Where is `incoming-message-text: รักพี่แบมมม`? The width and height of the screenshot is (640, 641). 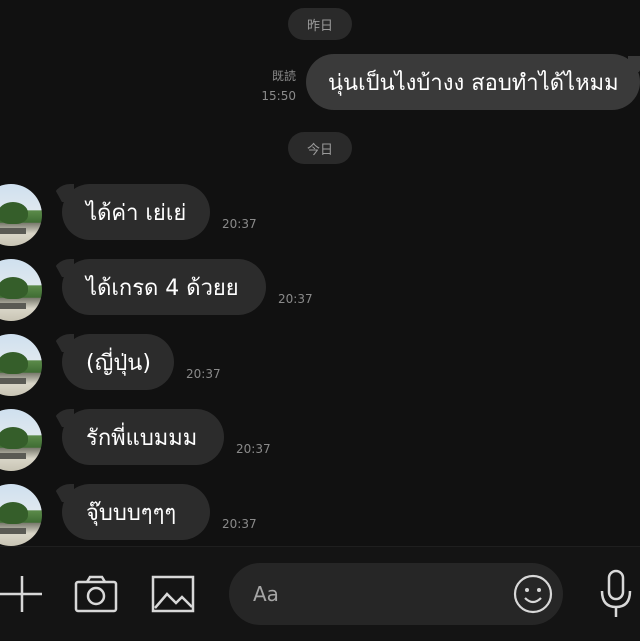
incoming-message-text: รักพี่แบมมม is located at coordinates (142, 438).